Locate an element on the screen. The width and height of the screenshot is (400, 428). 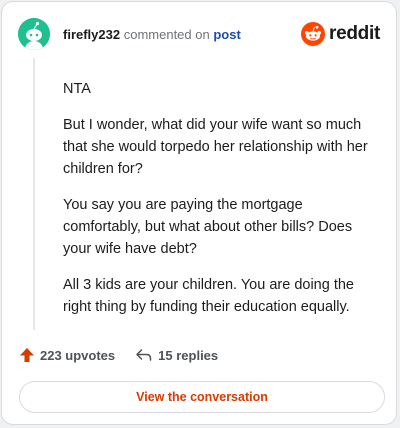
comment-header: firefly232 commented on post is located at coordinates (152, 35).